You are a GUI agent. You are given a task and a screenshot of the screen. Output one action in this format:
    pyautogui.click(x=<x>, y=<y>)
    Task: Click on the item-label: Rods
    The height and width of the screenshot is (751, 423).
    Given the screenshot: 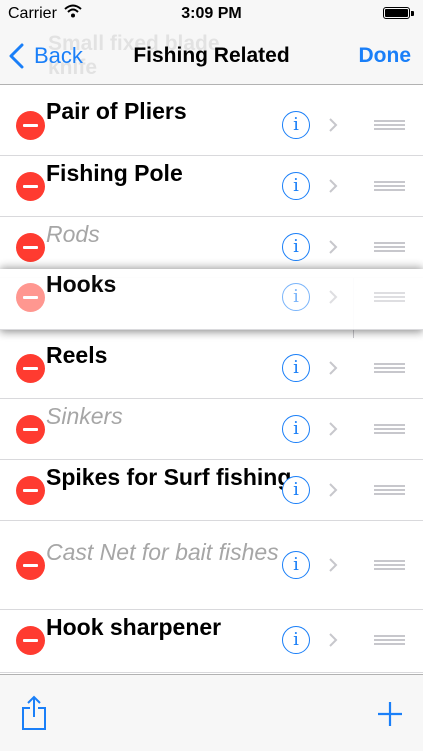 What is the action you would take?
    pyautogui.click(x=73, y=234)
    